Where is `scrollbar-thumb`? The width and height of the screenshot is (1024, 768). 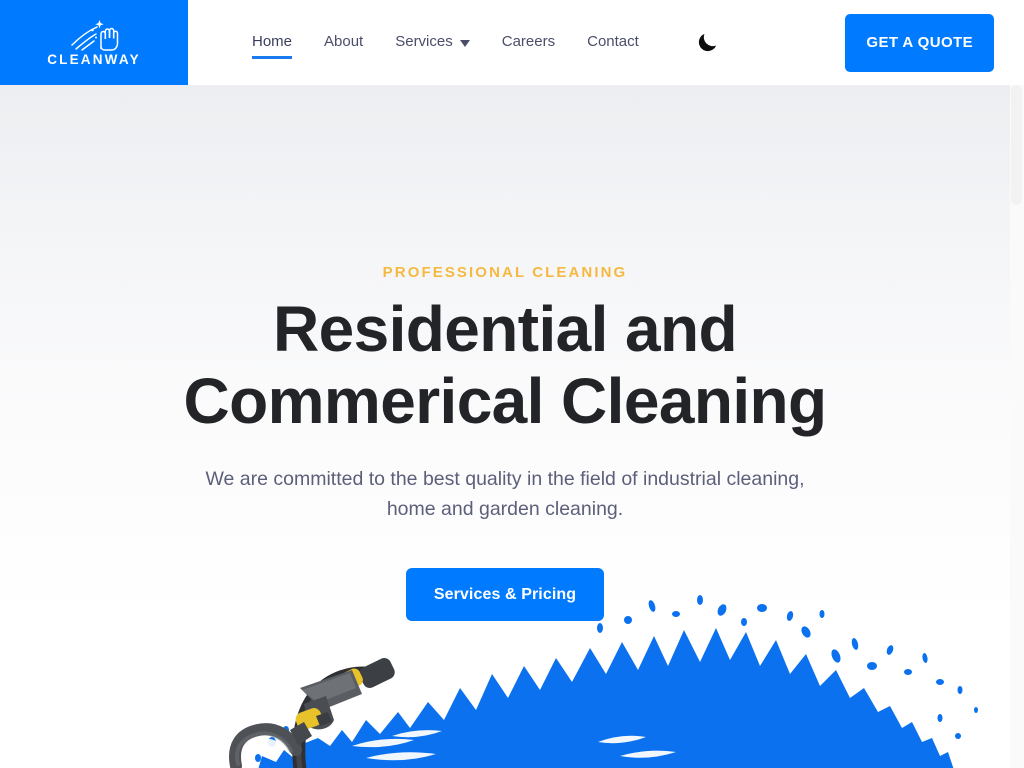 scrollbar-thumb is located at coordinates (1016, 145).